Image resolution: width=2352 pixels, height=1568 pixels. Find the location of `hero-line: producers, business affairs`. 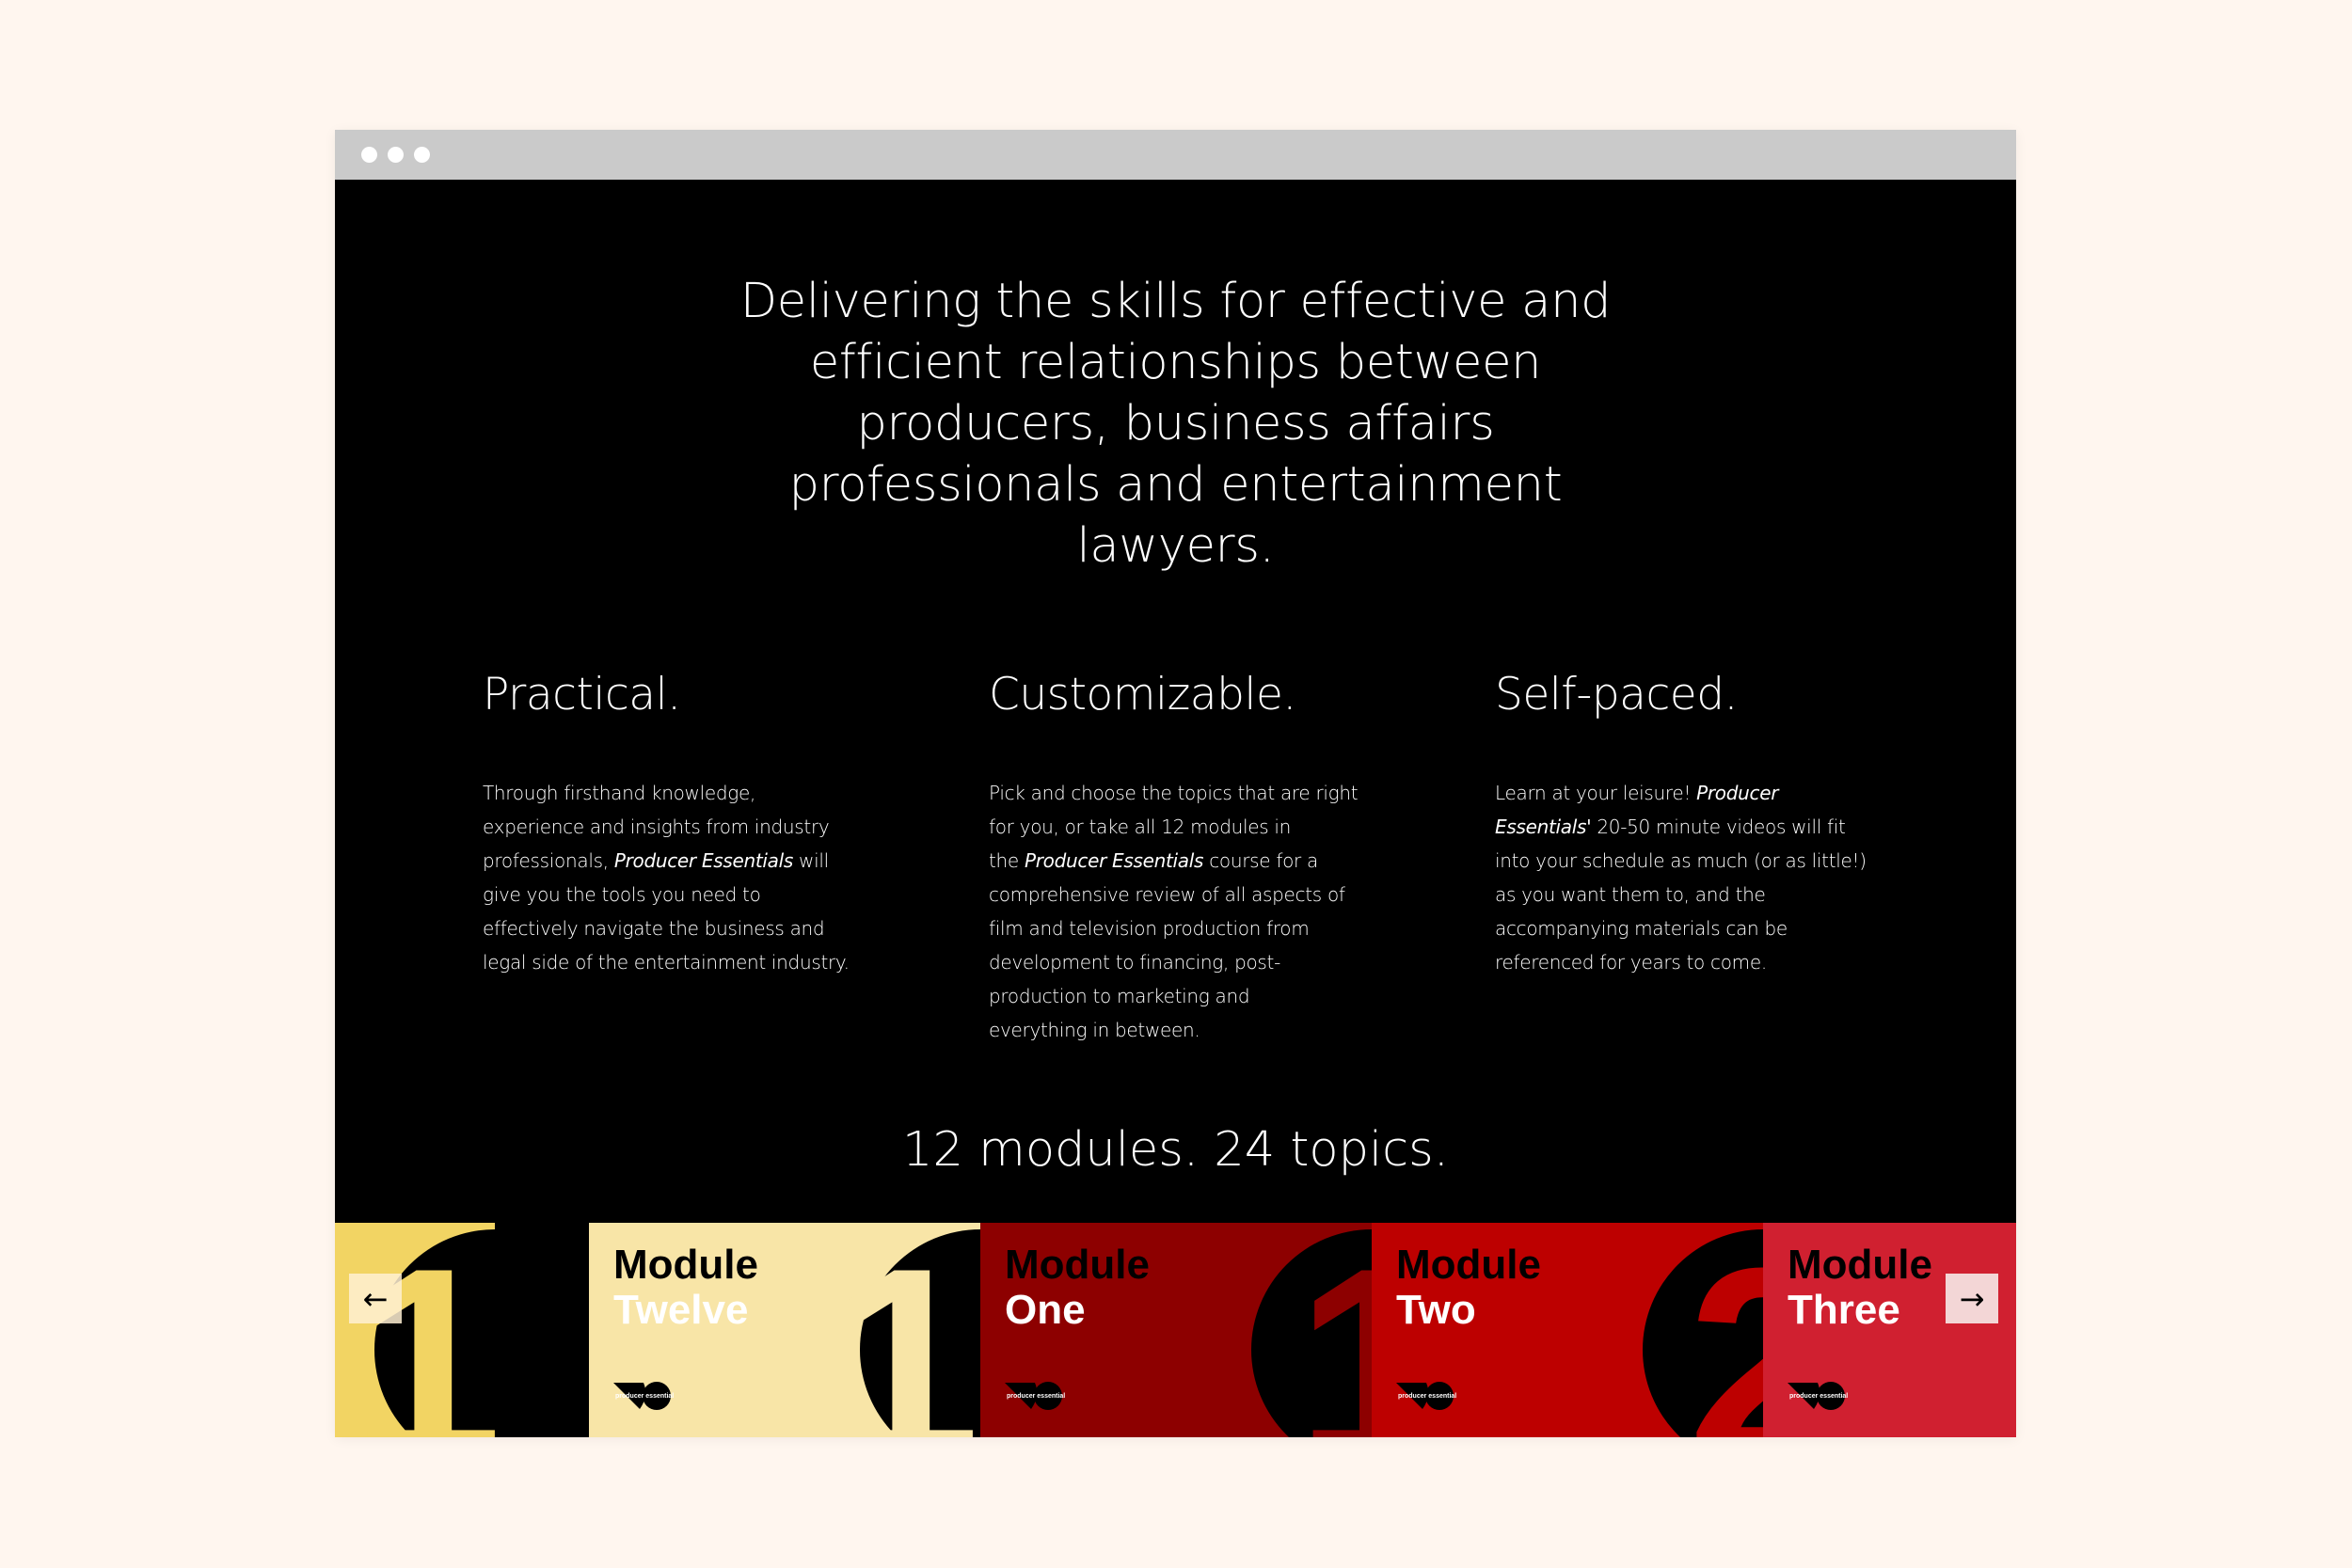

hero-line: producers, business affairs is located at coordinates (1175, 424).